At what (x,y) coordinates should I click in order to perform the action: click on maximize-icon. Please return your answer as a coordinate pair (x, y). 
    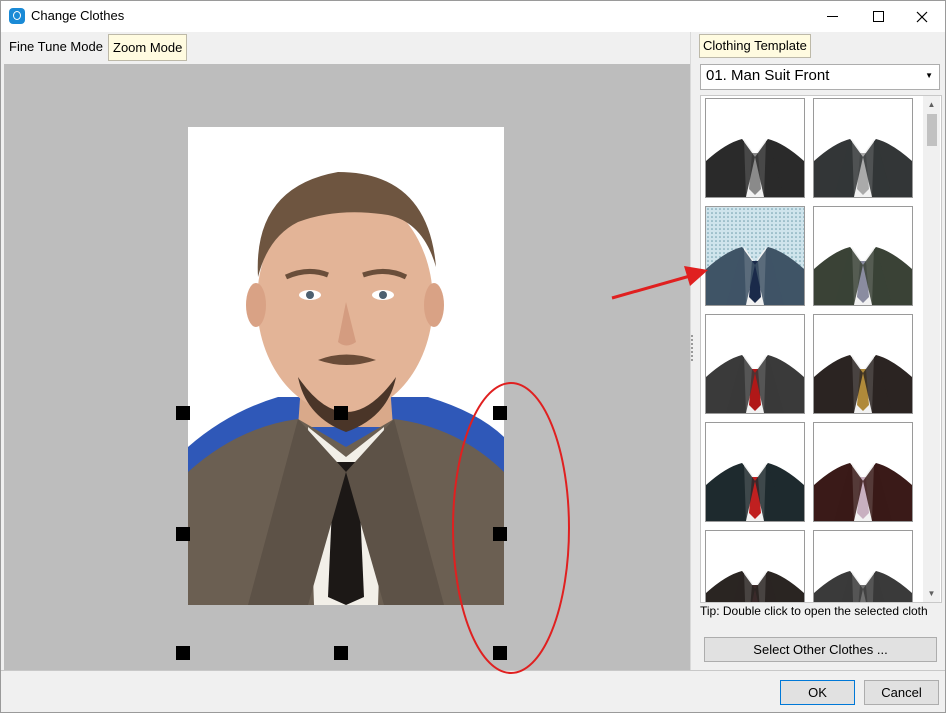
    Looking at the image, I should click on (878, 16).